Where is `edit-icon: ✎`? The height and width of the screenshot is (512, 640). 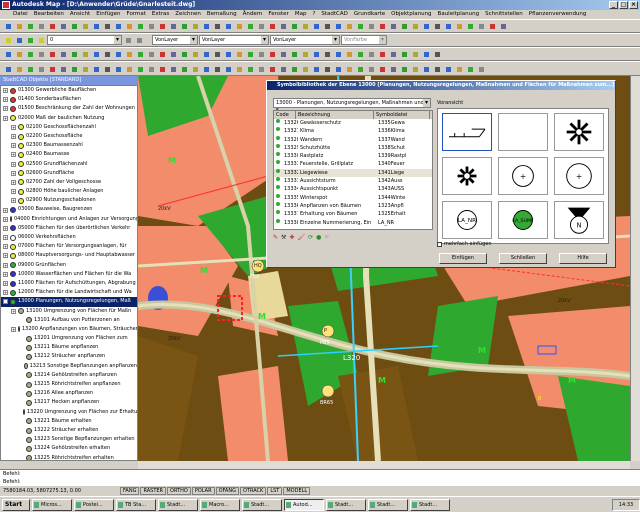 edit-icon: ✎ is located at coordinates (275, 237).